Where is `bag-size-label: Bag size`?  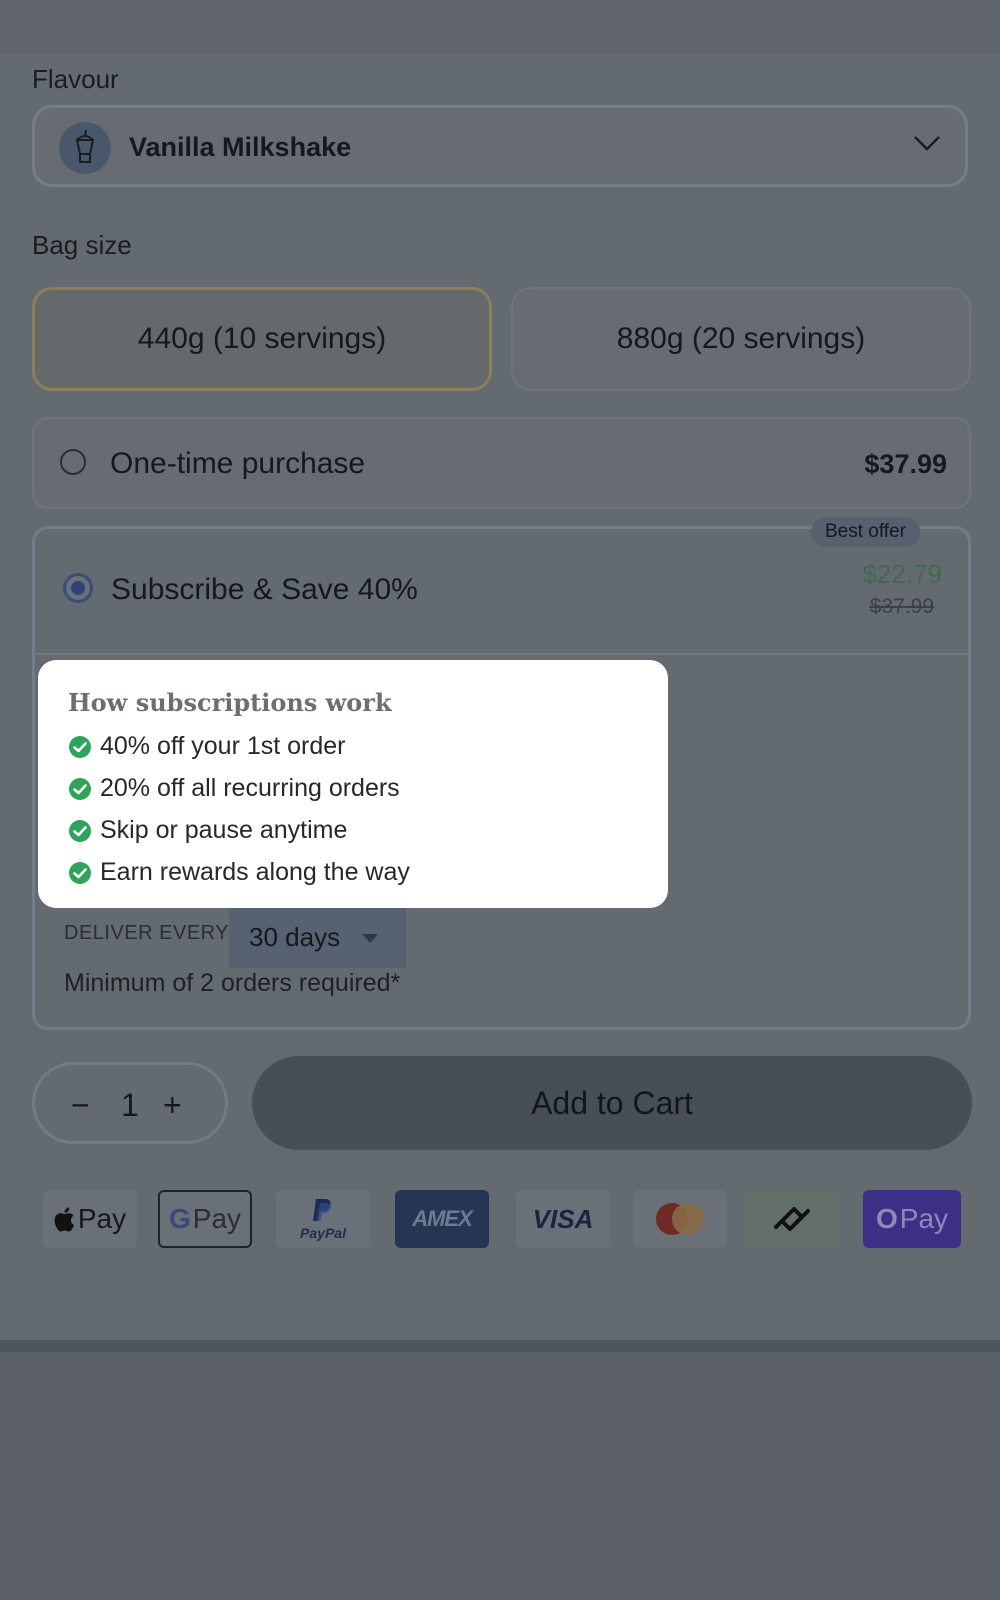
bag-size-label: Bag size is located at coordinates (82, 245).